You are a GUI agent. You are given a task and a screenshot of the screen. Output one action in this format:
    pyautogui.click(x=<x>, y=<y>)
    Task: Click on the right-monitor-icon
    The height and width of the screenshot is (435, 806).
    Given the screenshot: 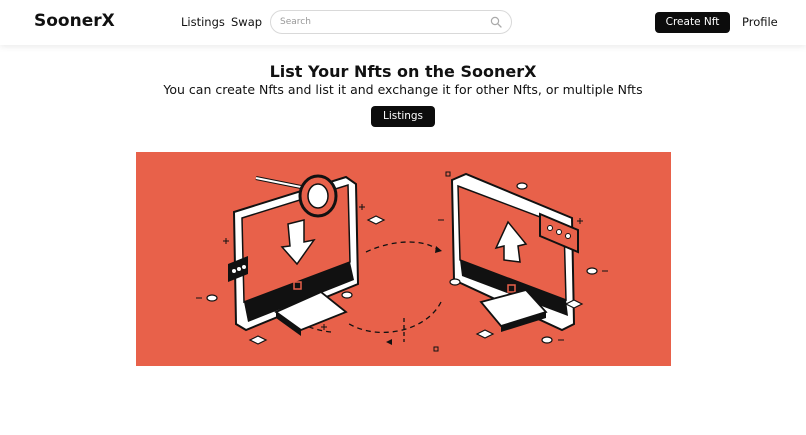 What is the action you would take?
    pyautogui.click(x=514, y=252)
    